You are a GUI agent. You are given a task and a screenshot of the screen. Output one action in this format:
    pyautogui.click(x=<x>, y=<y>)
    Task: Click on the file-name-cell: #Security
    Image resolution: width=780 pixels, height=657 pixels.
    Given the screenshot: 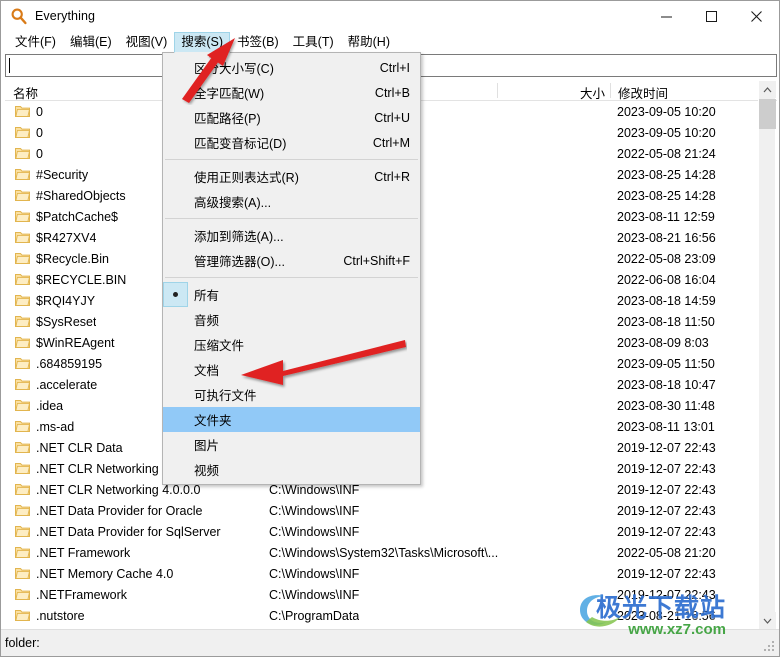 What is the action you would take?
    pyautogui.click(x=51, y=174)
    